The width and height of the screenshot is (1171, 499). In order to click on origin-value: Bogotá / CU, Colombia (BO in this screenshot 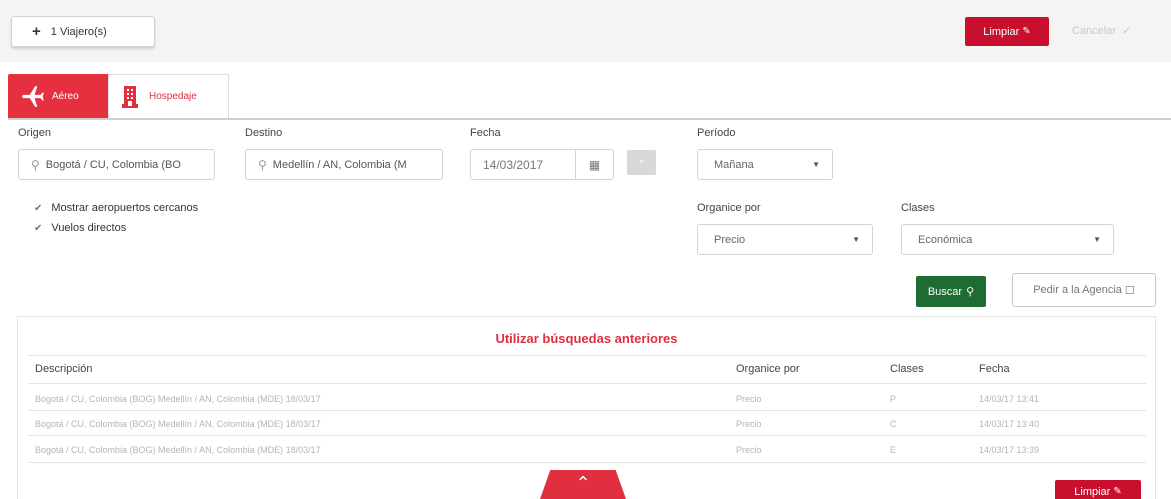, I will do `click(113, 164)`.